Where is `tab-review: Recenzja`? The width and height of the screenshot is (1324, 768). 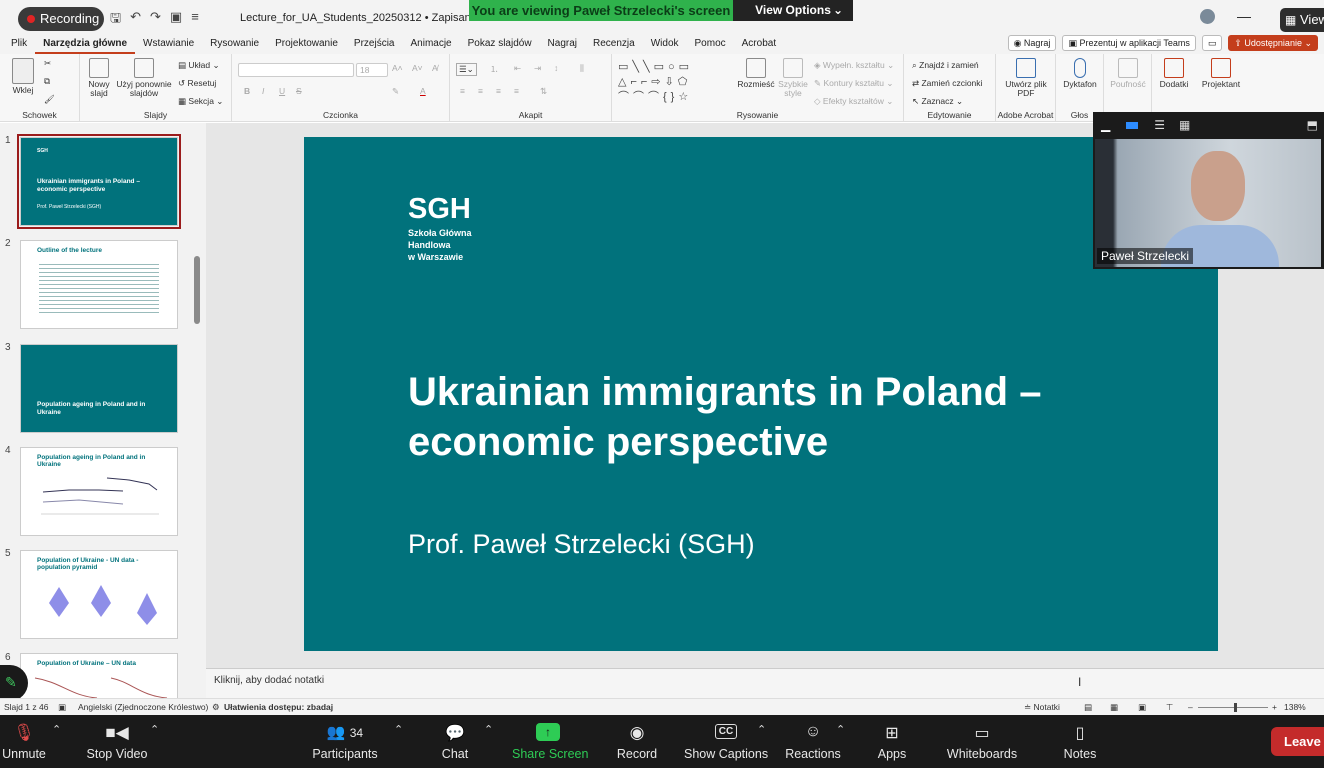 tab-review: Recenzja is located at coordinates (614, 45).